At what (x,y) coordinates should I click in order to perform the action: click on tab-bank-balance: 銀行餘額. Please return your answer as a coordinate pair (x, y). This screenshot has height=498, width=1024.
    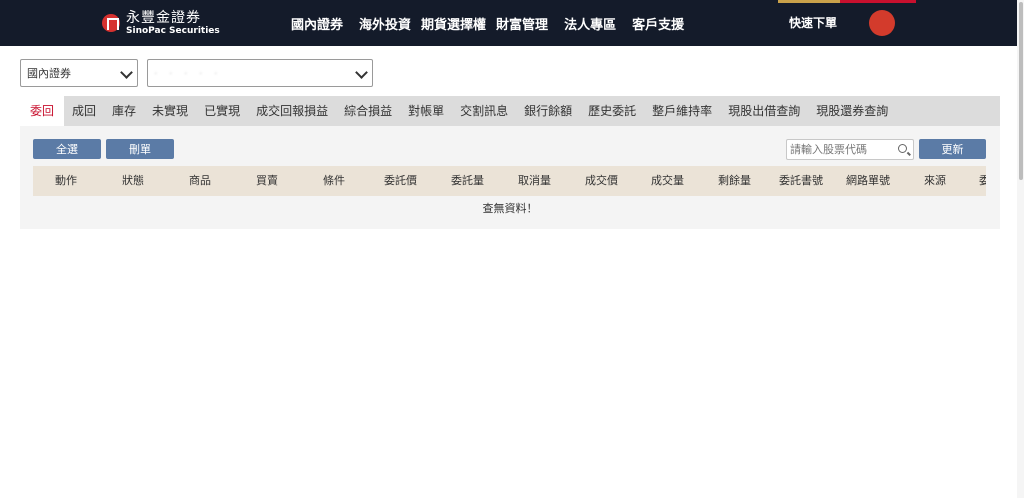
    Looking at the image, I should click on (548, 111).